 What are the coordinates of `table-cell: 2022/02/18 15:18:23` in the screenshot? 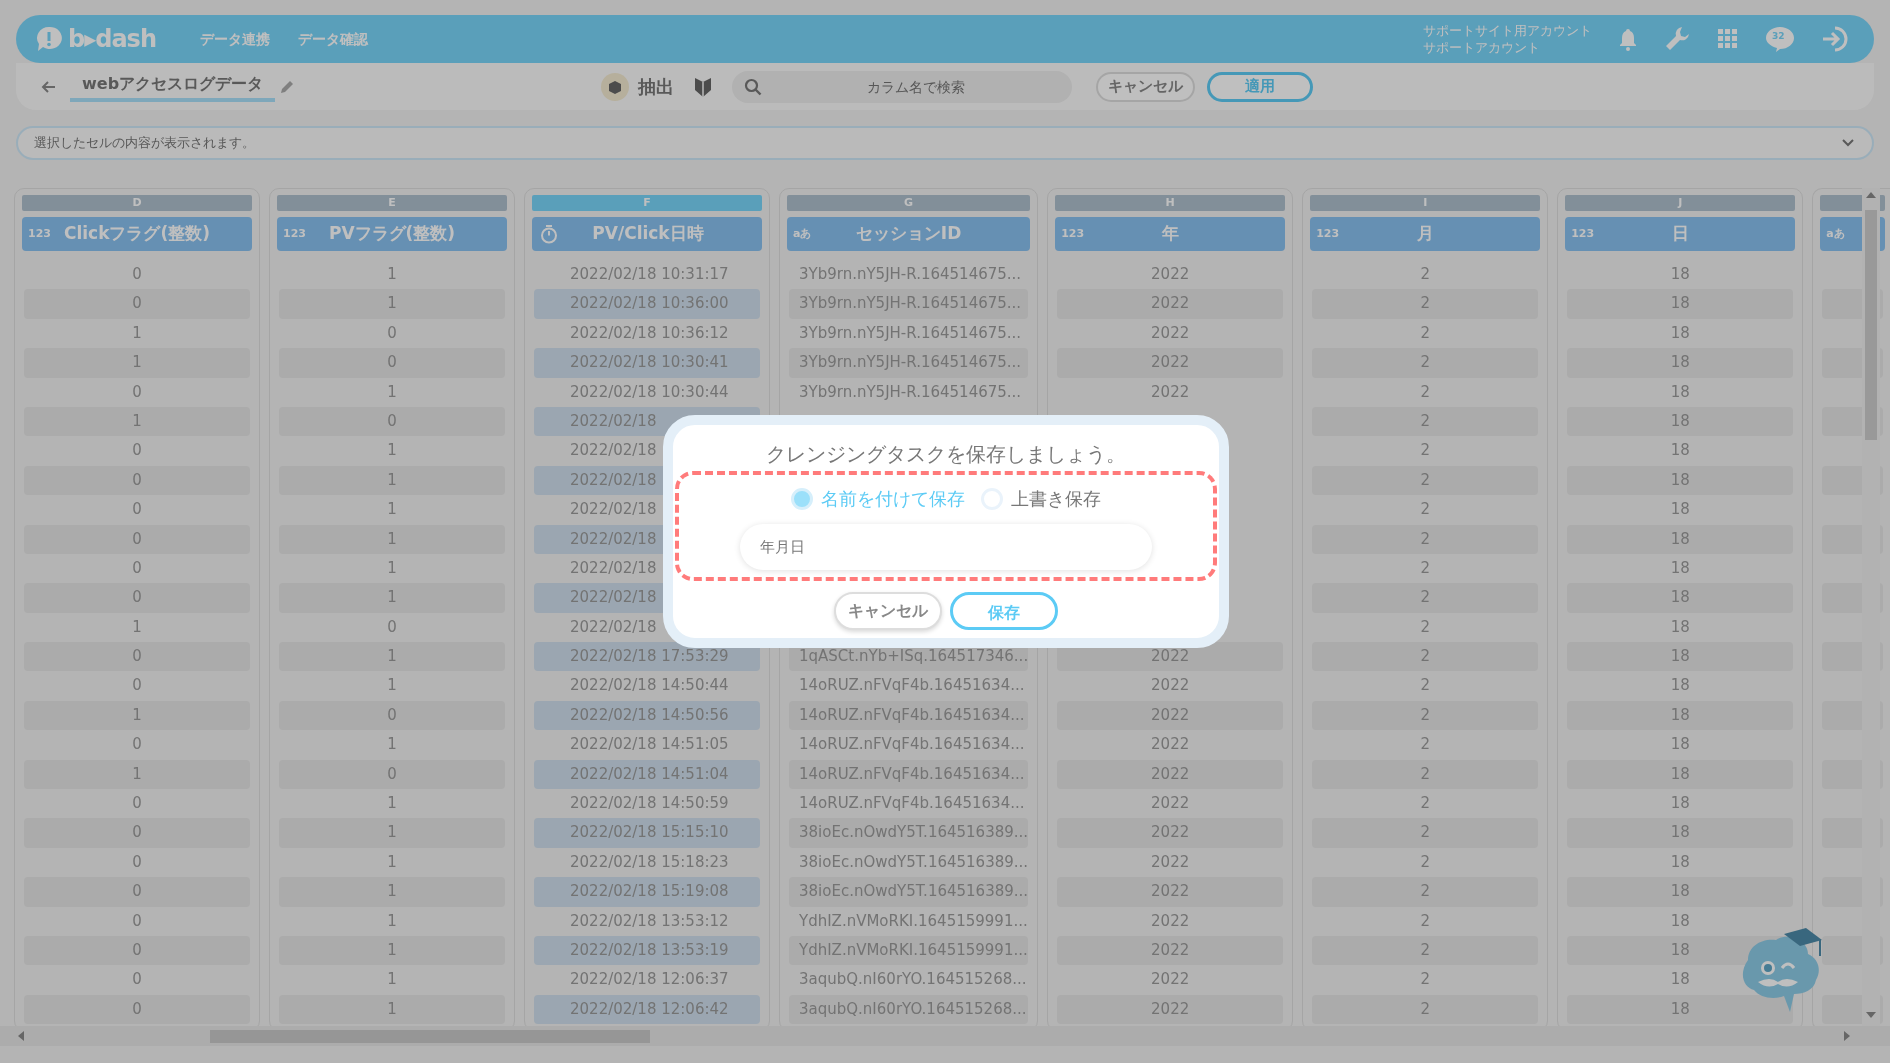 It's located at (647, 862).